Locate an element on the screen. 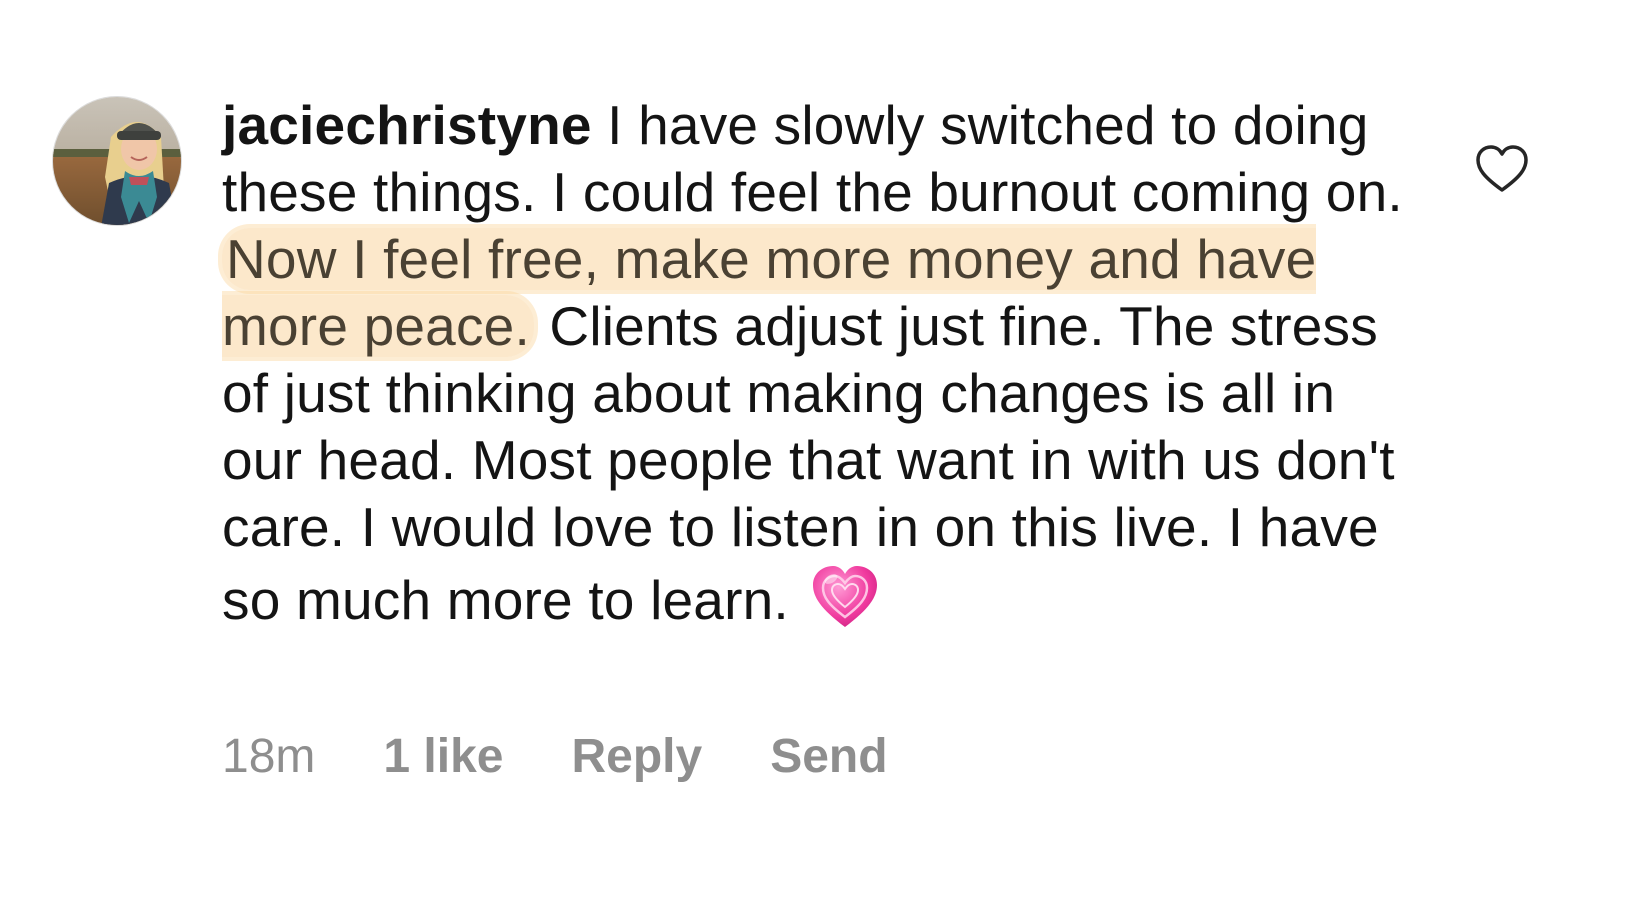 The height and width of the screenshot is (924, 1640). avatar is located at coordinates (117, 161).